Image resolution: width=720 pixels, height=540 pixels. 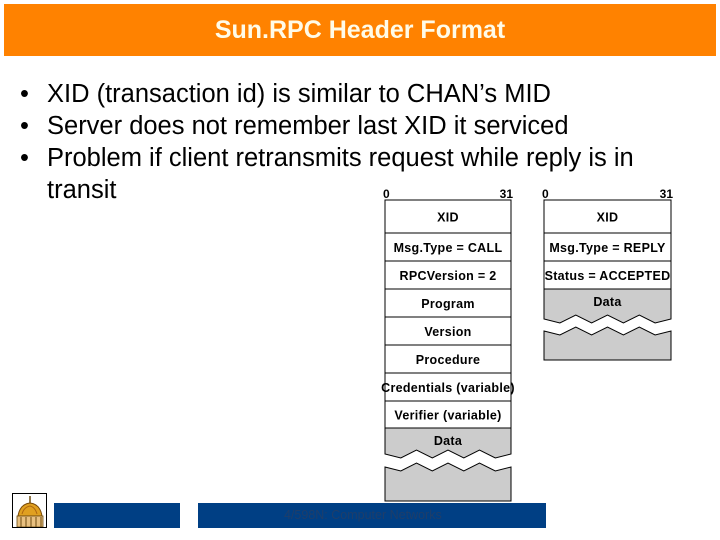 I want to click on header-field-label: Verifier (variable), so click(x=447, y=416).